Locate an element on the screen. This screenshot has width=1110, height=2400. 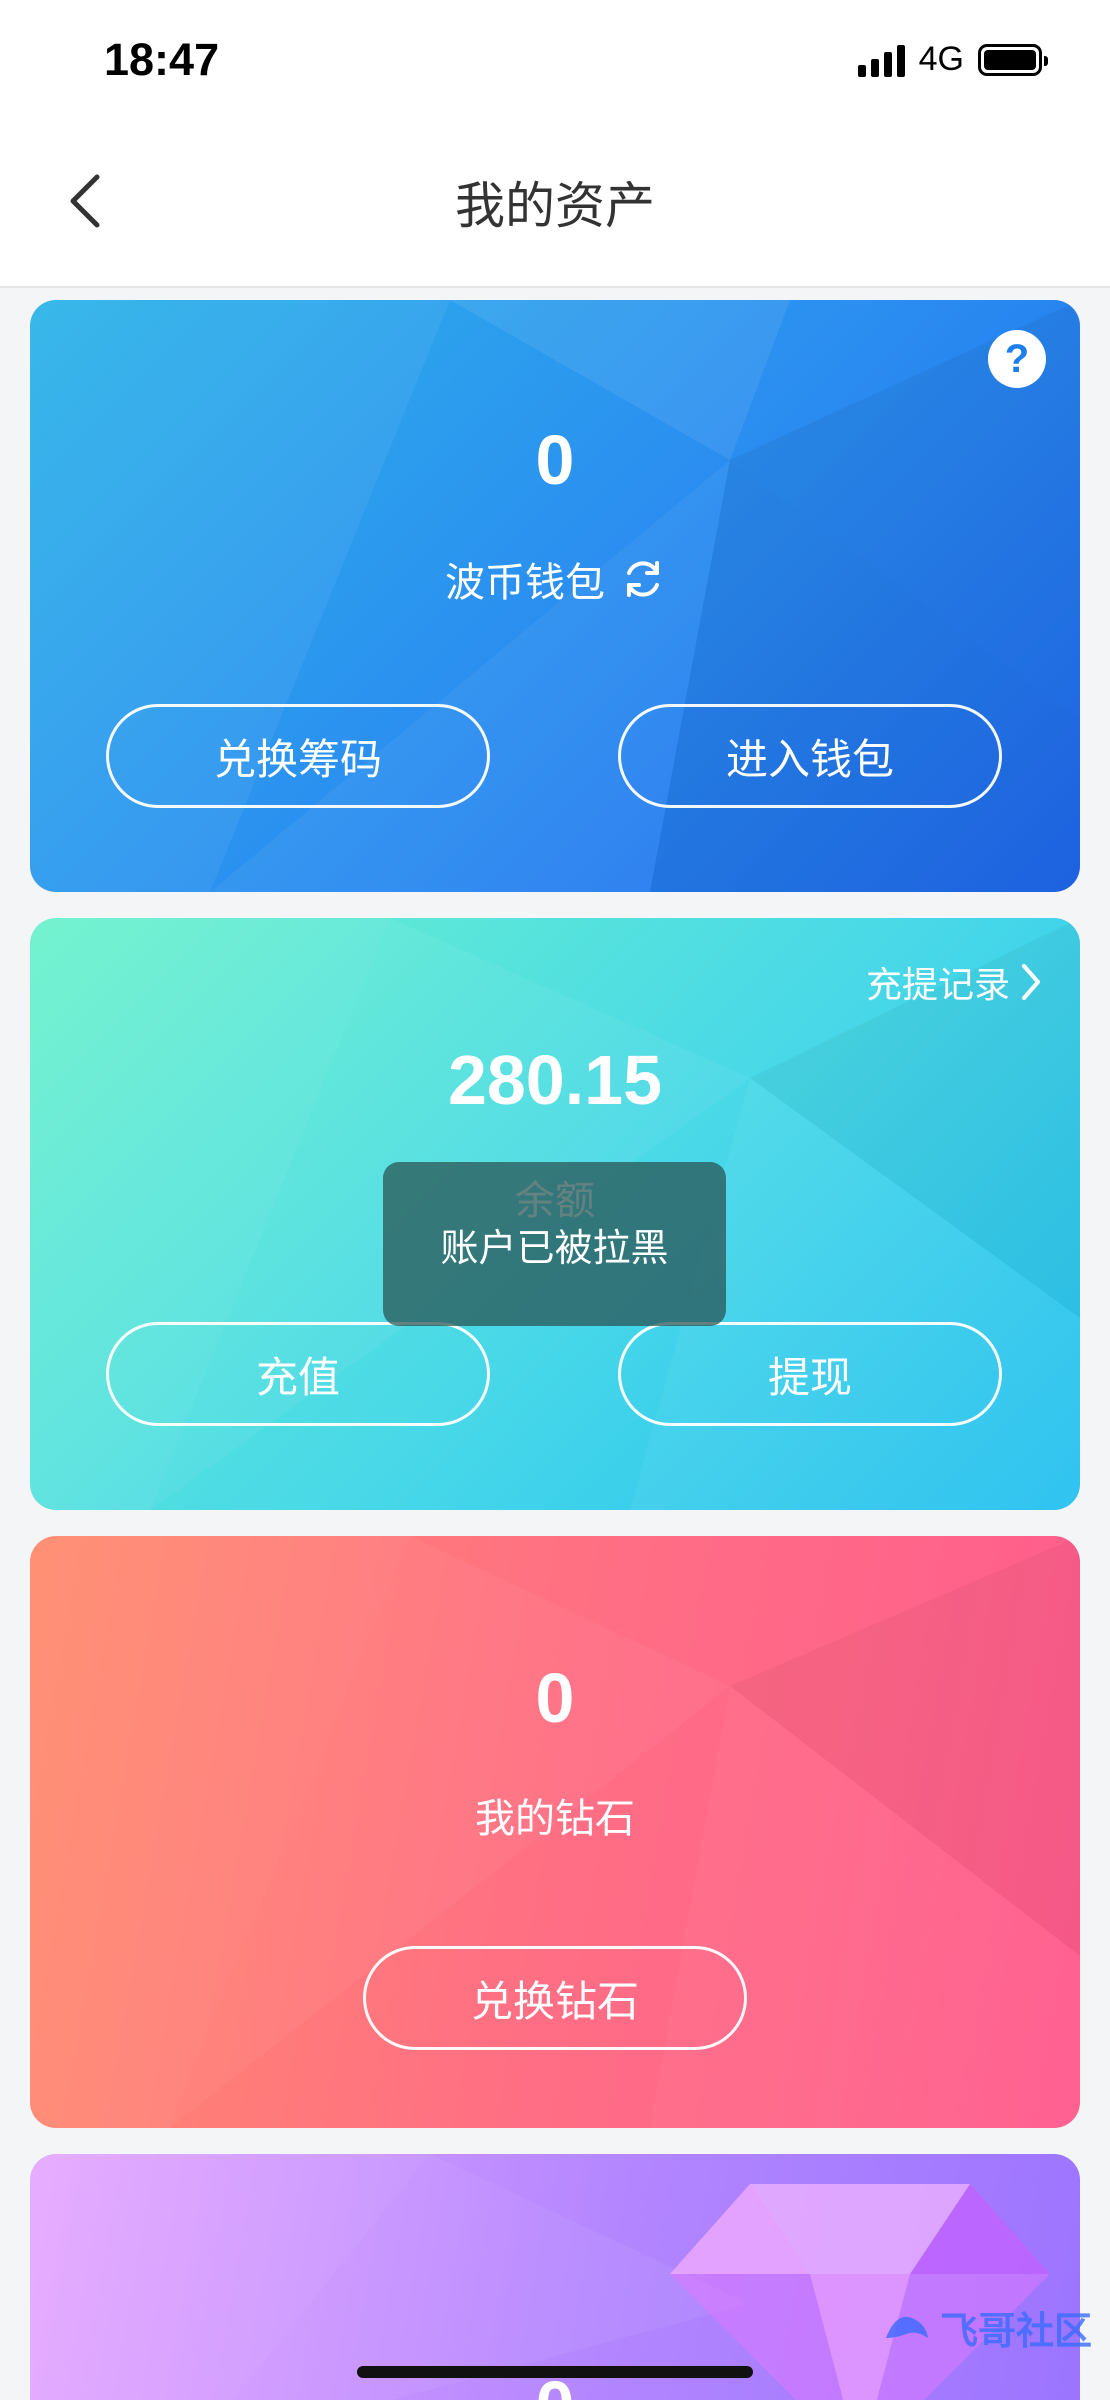
signal-icon is located at coordinates (881, 60).